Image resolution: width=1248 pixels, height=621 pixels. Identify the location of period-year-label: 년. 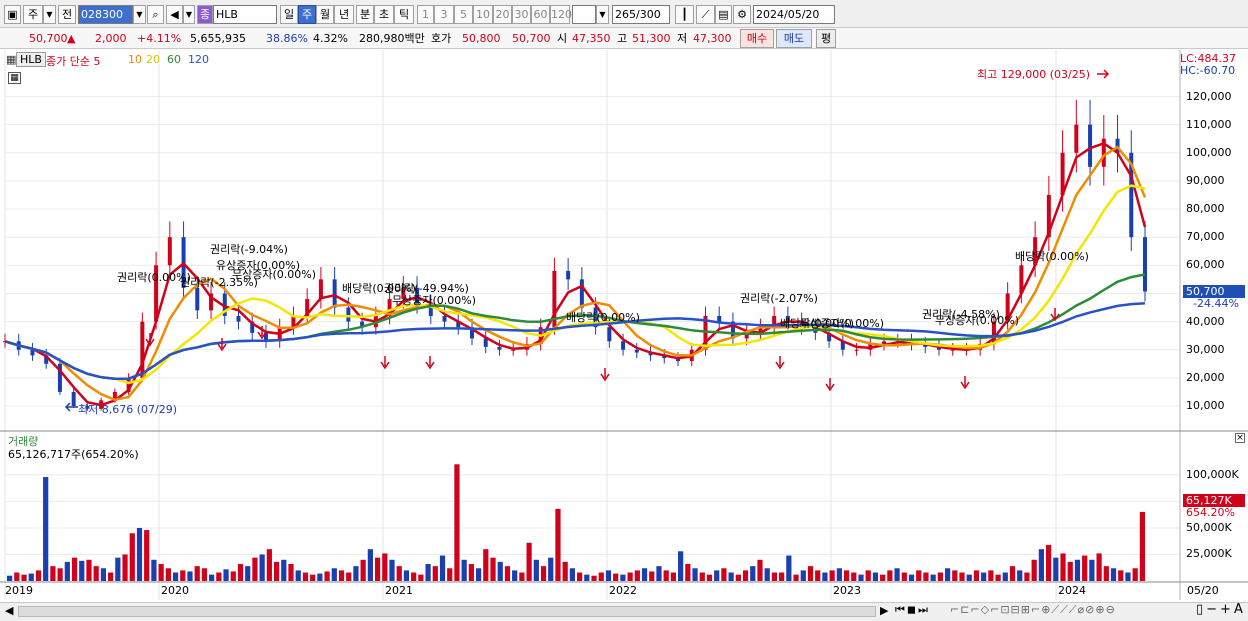
(344, 14).